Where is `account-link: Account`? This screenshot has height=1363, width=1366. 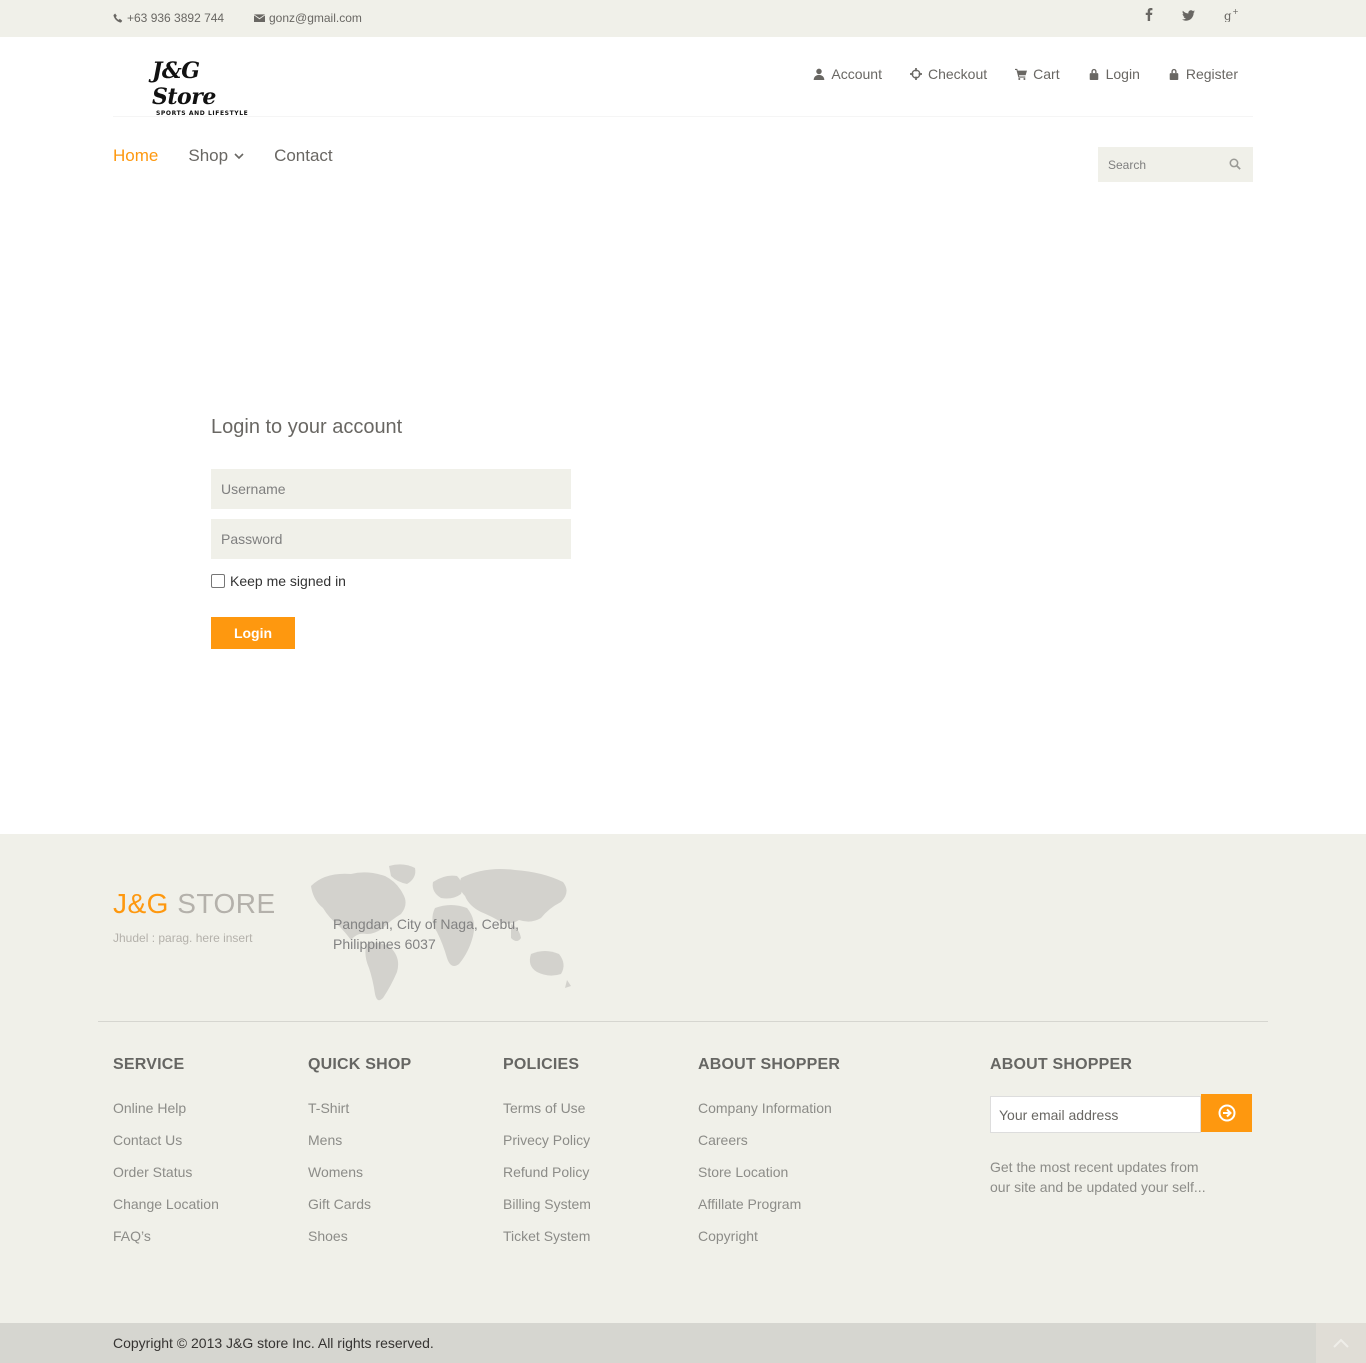
account-link: Account is located at coordinates (847, 74).